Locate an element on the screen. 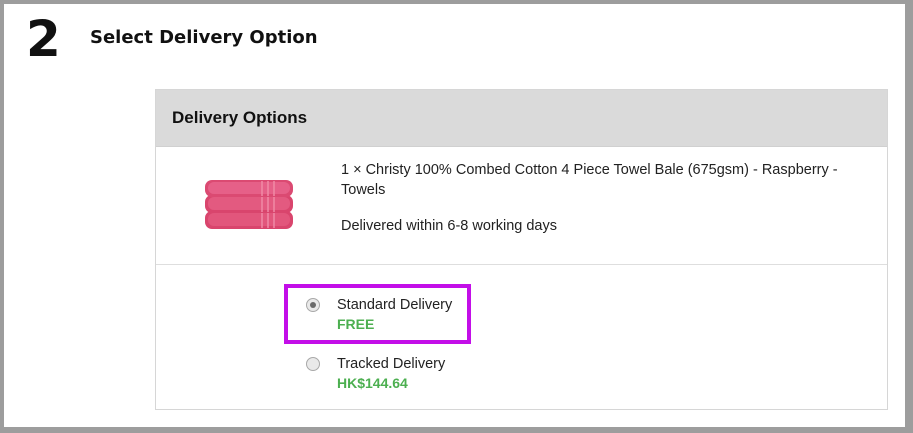  standard-delivery-radio is located at coordinates (313, 305).